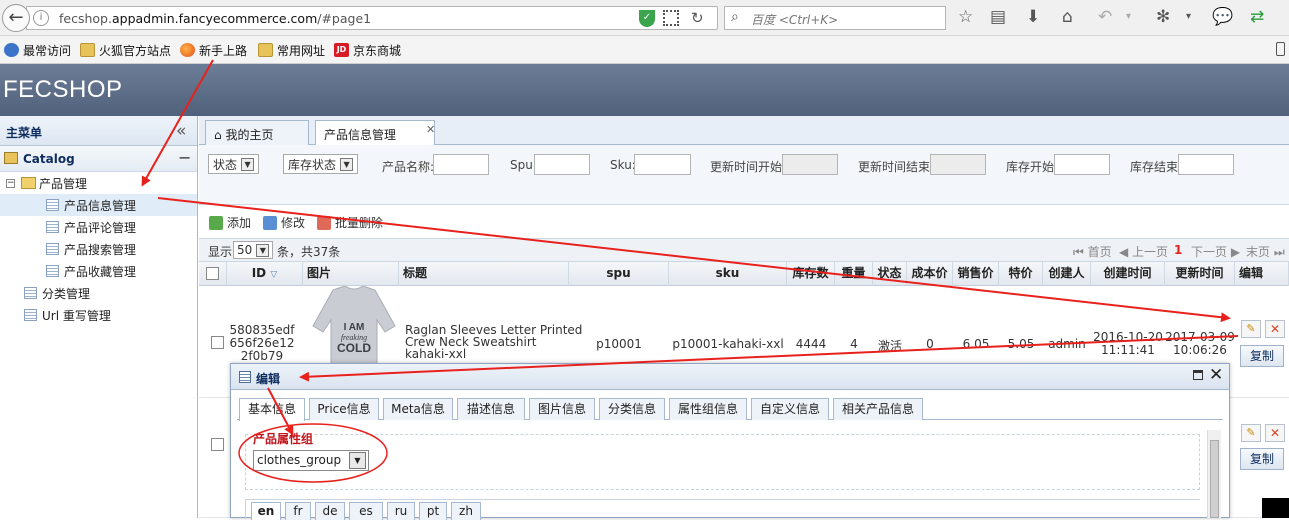  What do you see at coordinates (366, 511) in the screenshot?
I see `lang-tab-es: es` at bounding box center [366, 511].